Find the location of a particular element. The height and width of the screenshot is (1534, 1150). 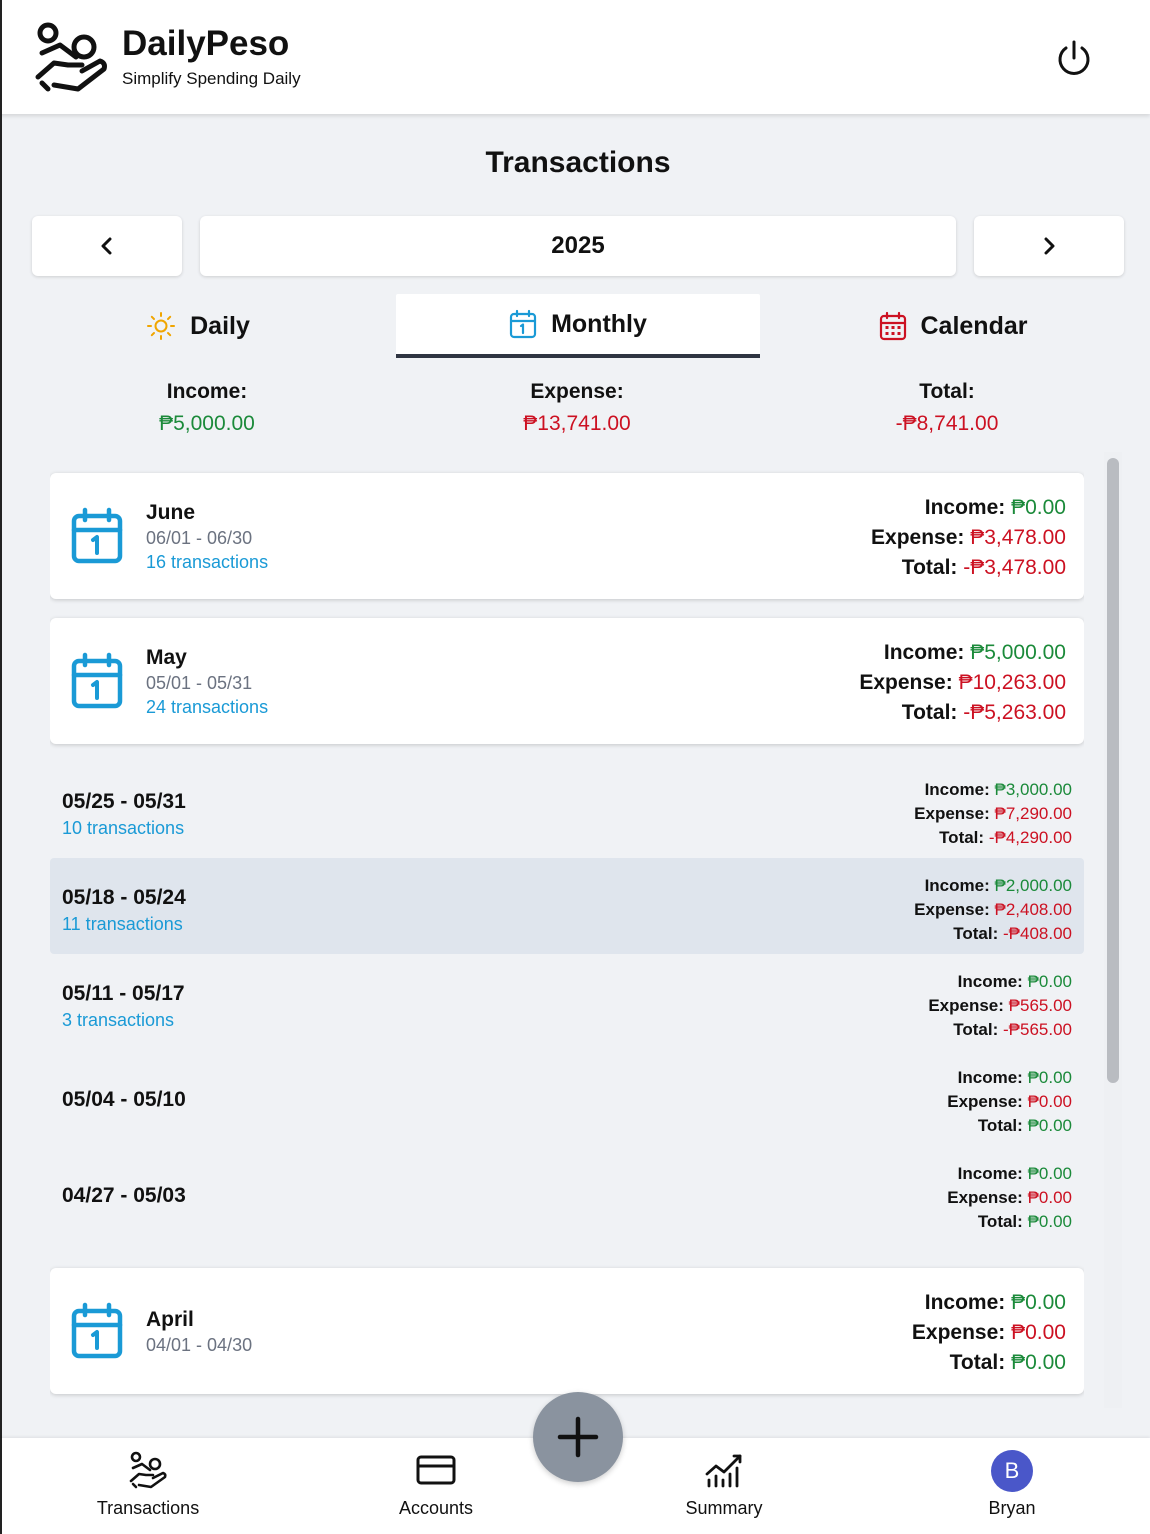

week-expense: ₱0.00 is located at coordinates (1049, 1197).